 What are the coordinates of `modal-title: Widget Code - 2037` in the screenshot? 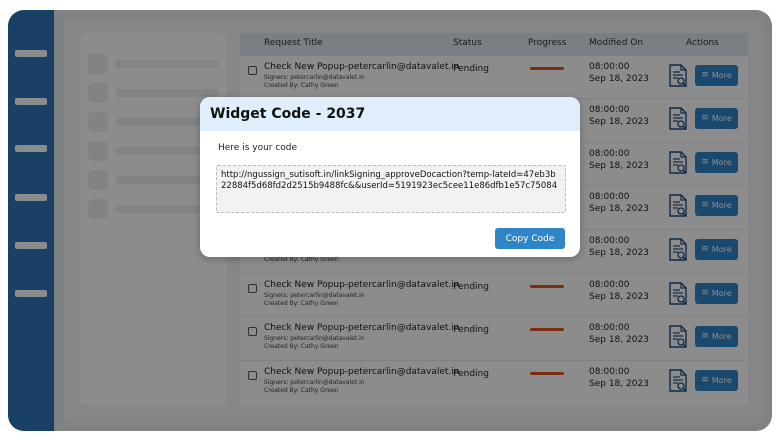 It's located at (288, 114).